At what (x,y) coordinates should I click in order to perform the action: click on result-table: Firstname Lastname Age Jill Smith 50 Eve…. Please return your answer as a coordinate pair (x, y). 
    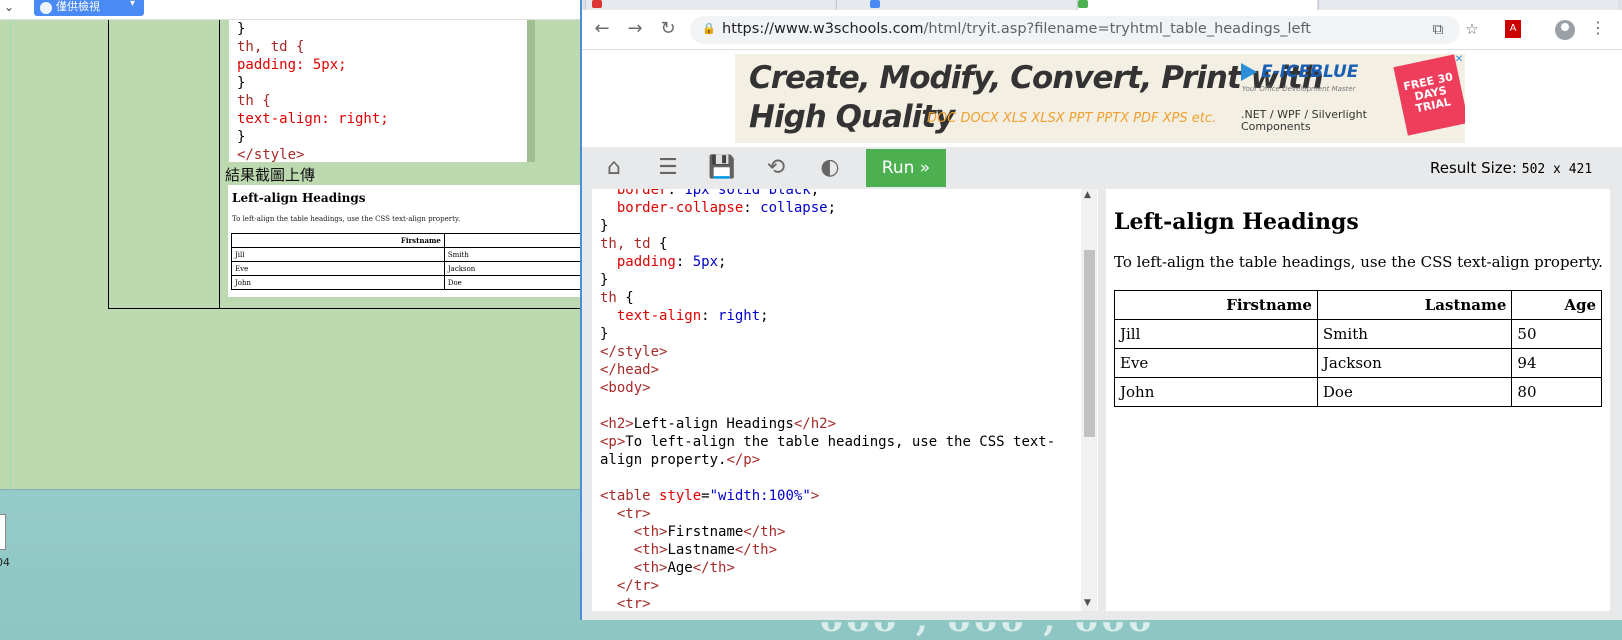
    Looking at the image, I should click on (1358, 348).